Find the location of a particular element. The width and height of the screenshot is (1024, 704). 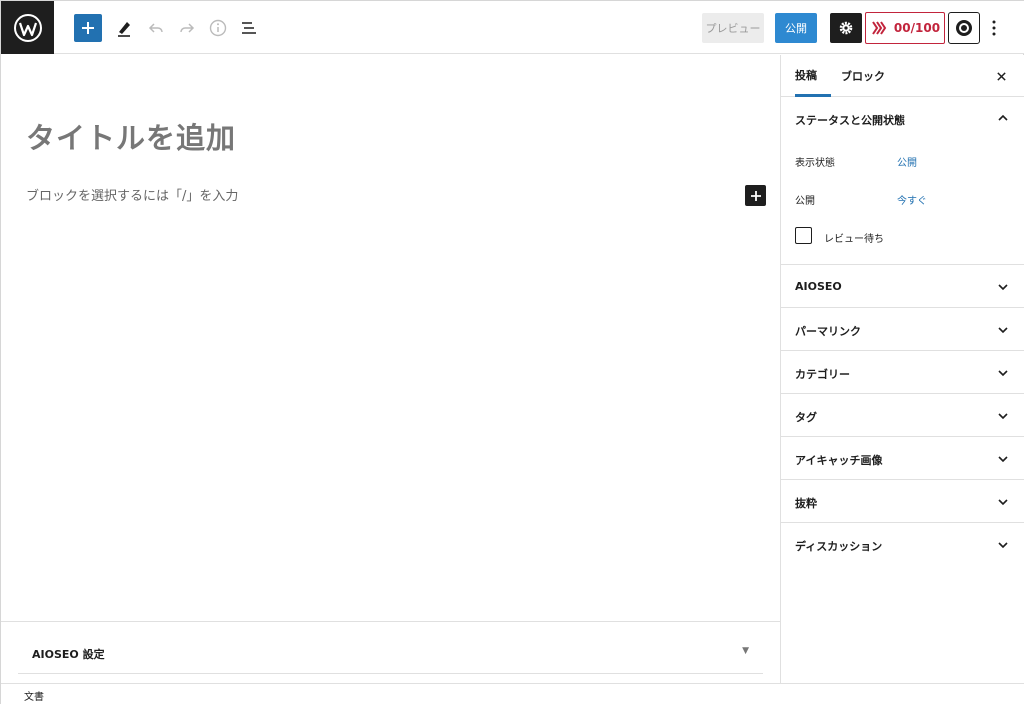

list-view-icon is located at coordinates (249, 28).